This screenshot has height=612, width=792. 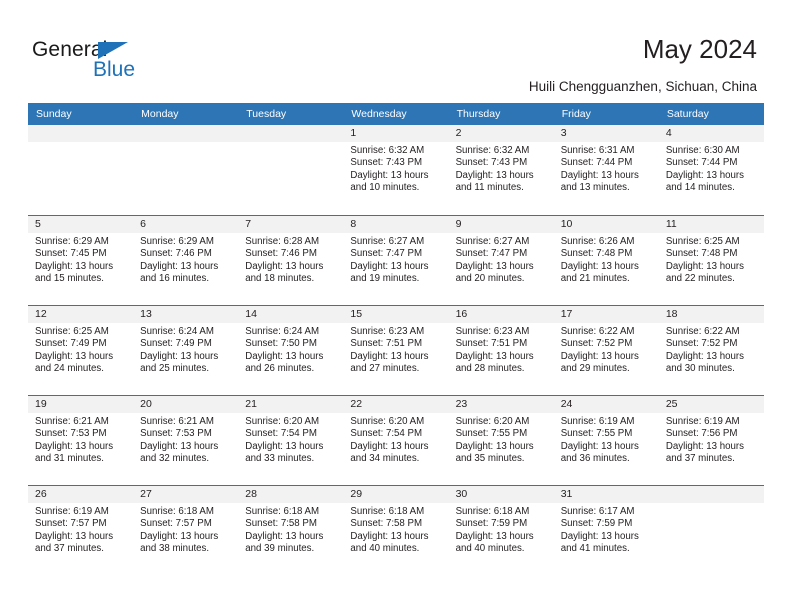 What do you see at coordinates (281, 524) in the screenshot?
I see `sunset-text: Sunset: 7:58 PM` at bounding box center [281, 524].